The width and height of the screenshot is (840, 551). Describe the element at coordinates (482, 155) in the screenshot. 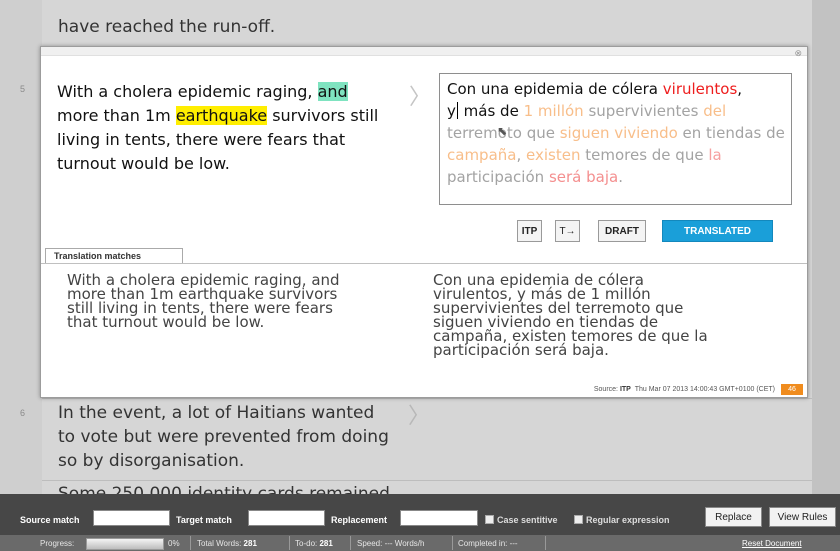

I see `target-word-suggested: campaña` at that location.